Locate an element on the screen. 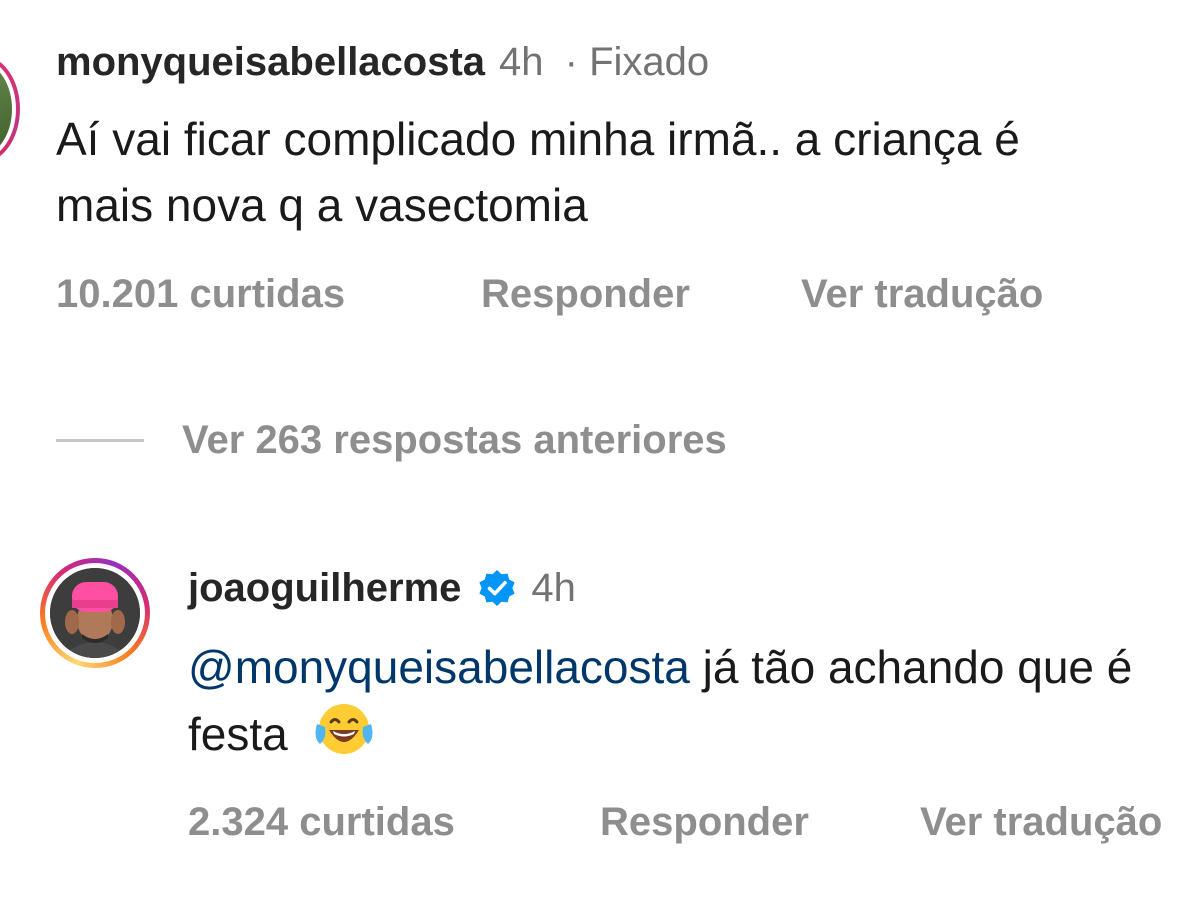 This screenshot has height=900, width=1200. comment-header: monyqueisabellacosta 4h · Fixado is located at coordinates (382, 62).